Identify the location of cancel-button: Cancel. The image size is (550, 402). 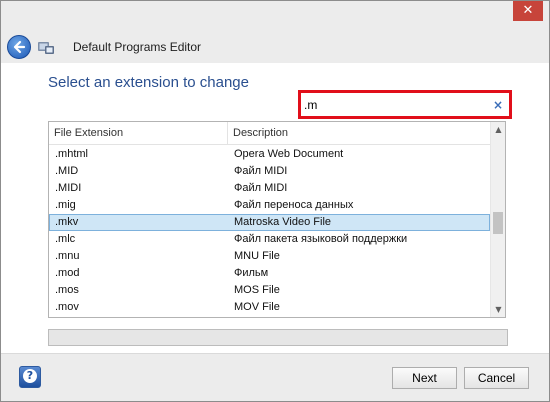
(496, 378).